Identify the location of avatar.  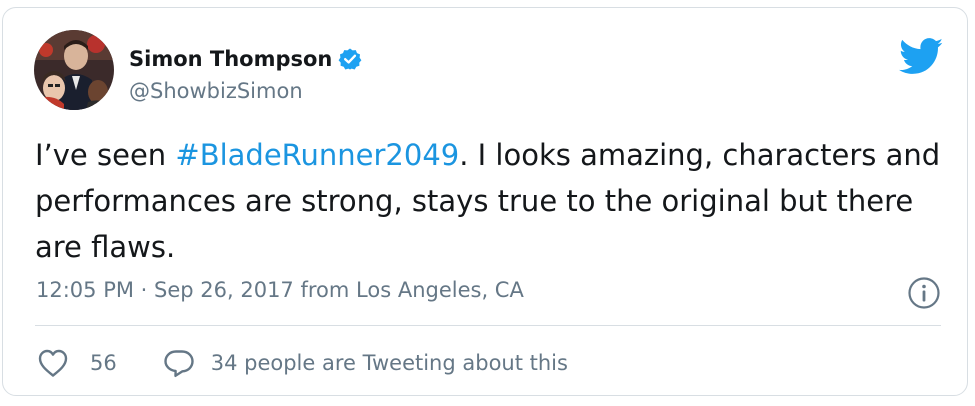
(74, 70).